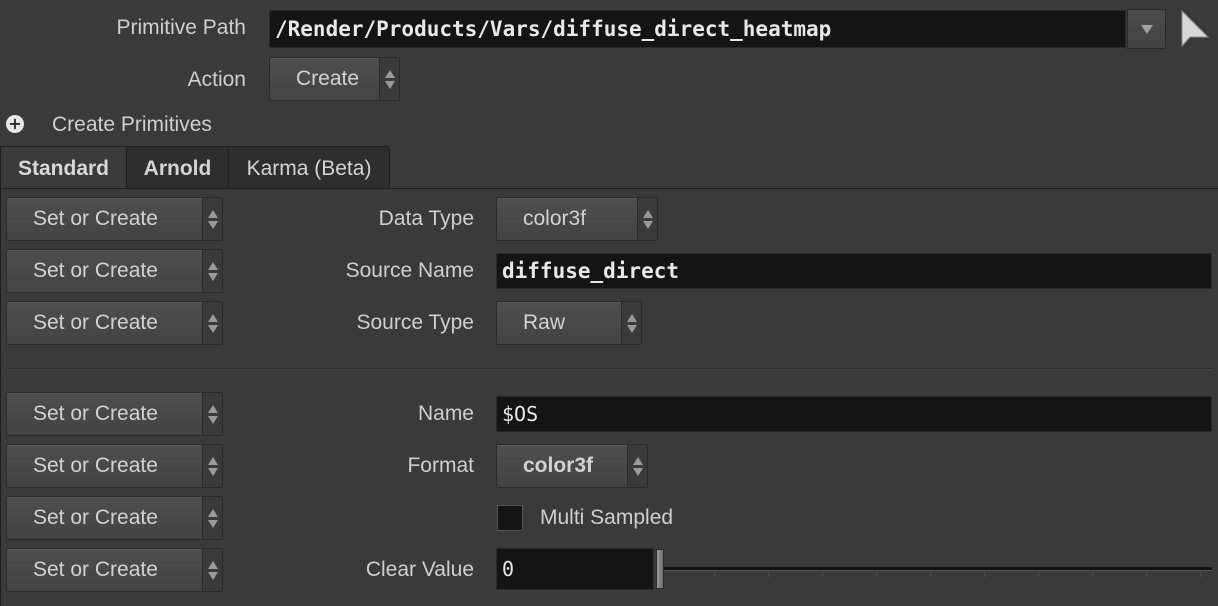 The width and height of the screenshot is (1218, 606). I want to click on action-menu: Create, so click(334, 79).